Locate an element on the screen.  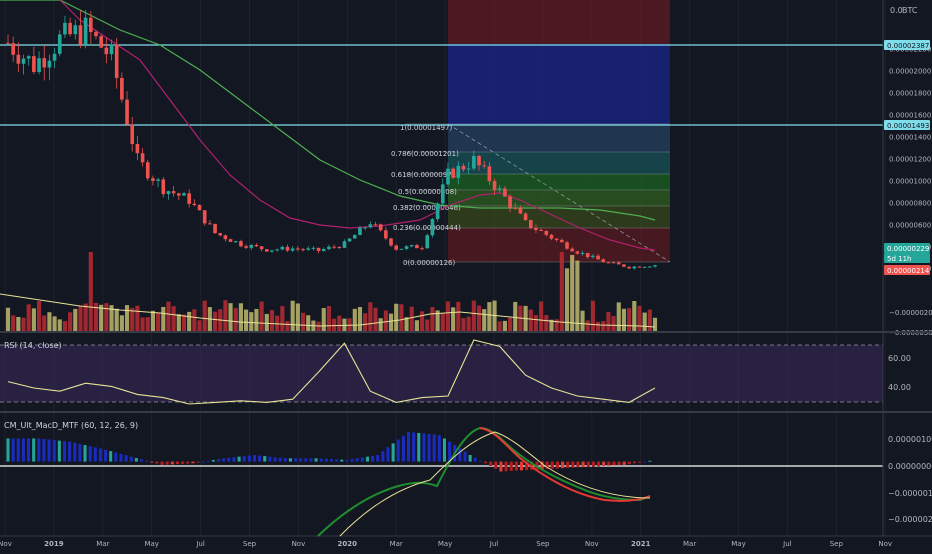
macd-tick-1: 0.00000100 is located at coordinates (910, 439).